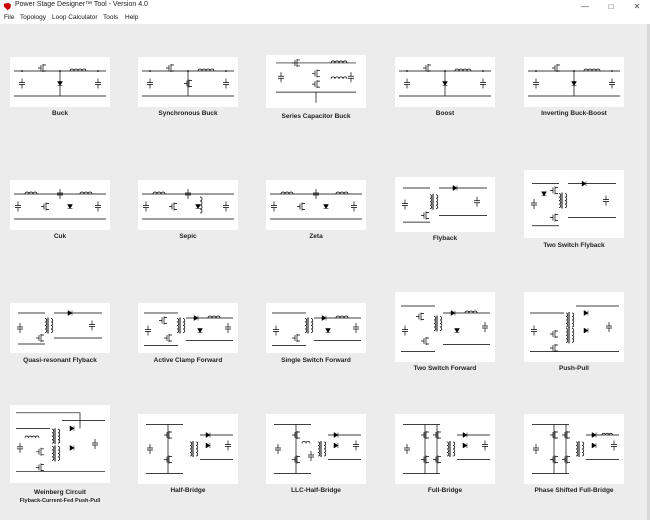 The image size is (650, 520). Describe the element at coordinates (60, 501) in the screenshot. I see `topology-sublabel: Flyback-Current-Fed Push-Pull` at that location.